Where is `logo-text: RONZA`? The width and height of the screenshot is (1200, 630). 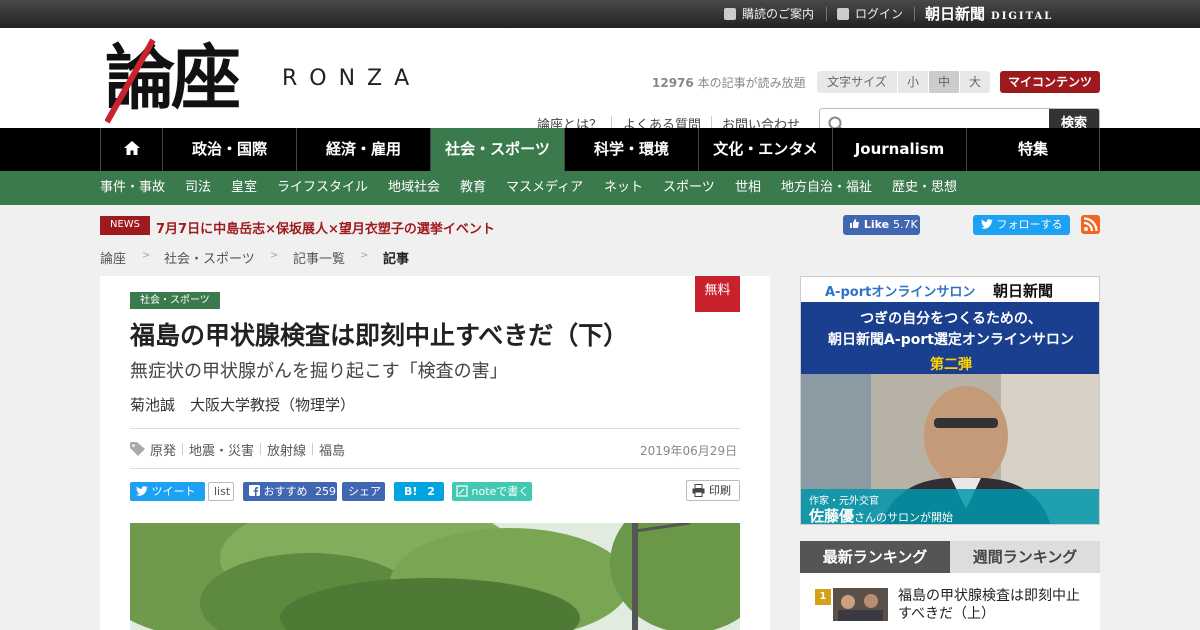 logo-text: RONZA is located at coordinates (352, 78).